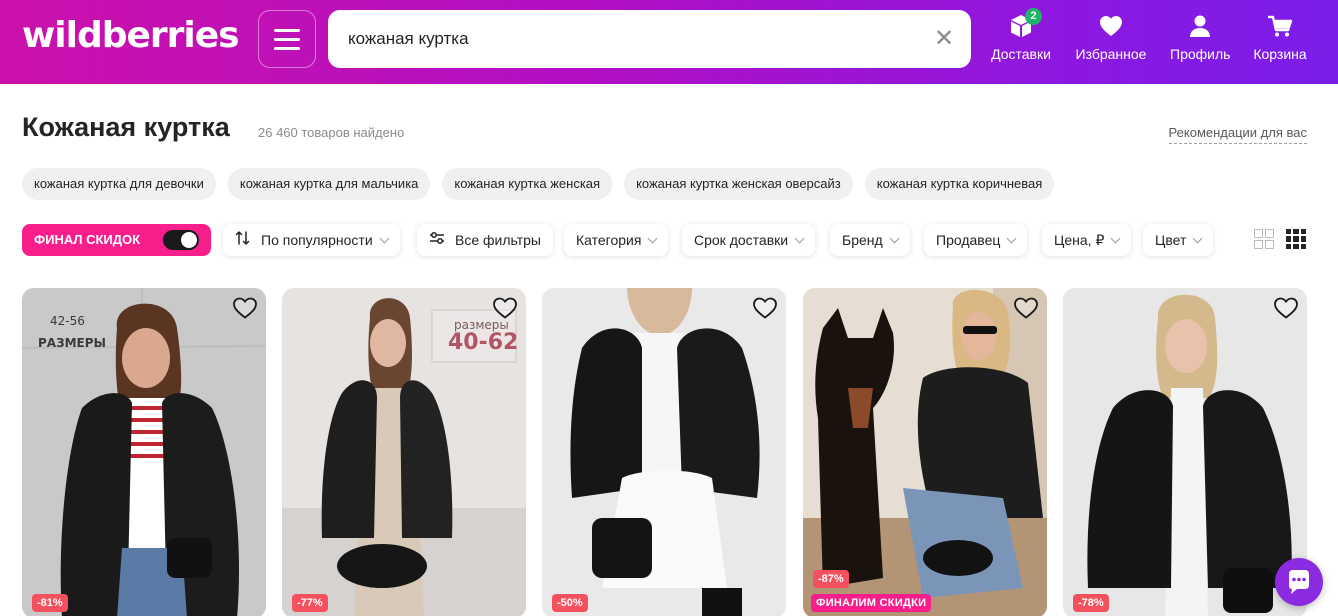 The height and width of the screenshot is (616, 1338). Describe the element at coordinates (243, 241) in the screenshot. I see `sort-icon` at that location.